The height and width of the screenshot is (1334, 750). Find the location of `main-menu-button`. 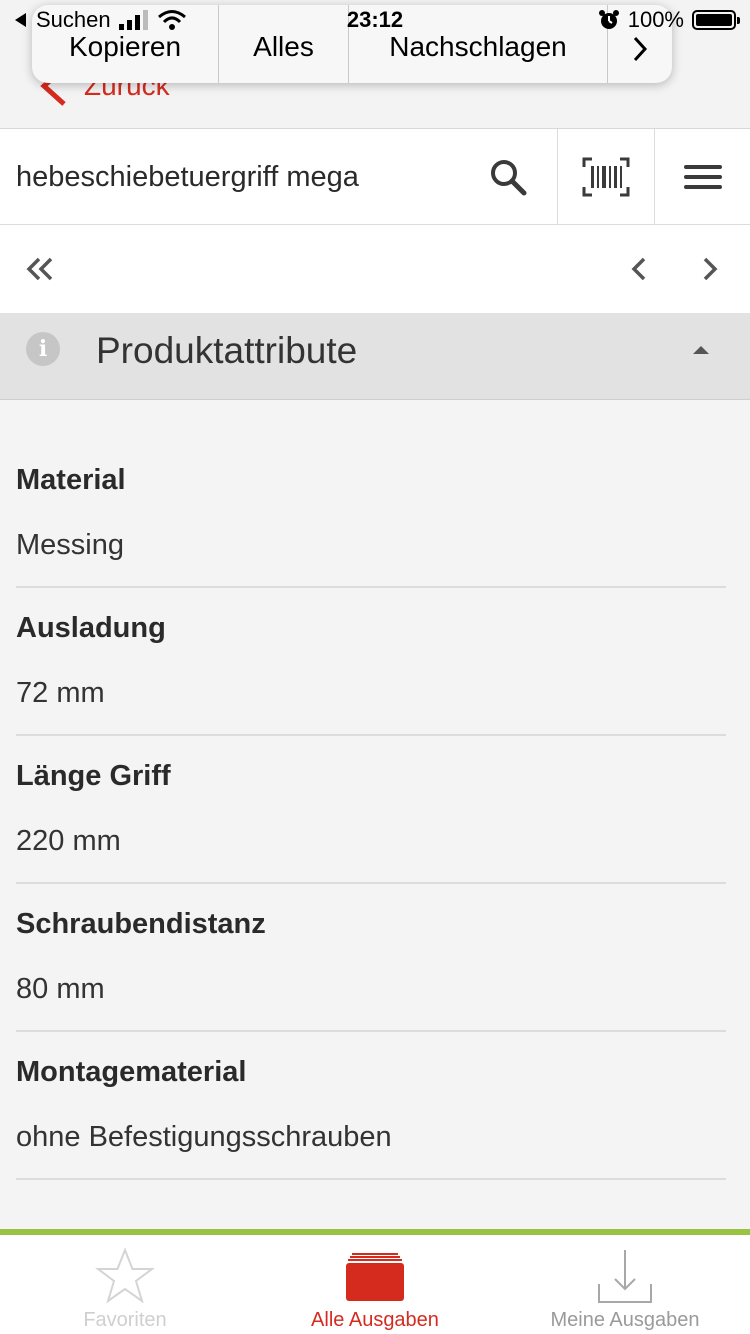

main-menu-button is located at coordinates (703, 177).